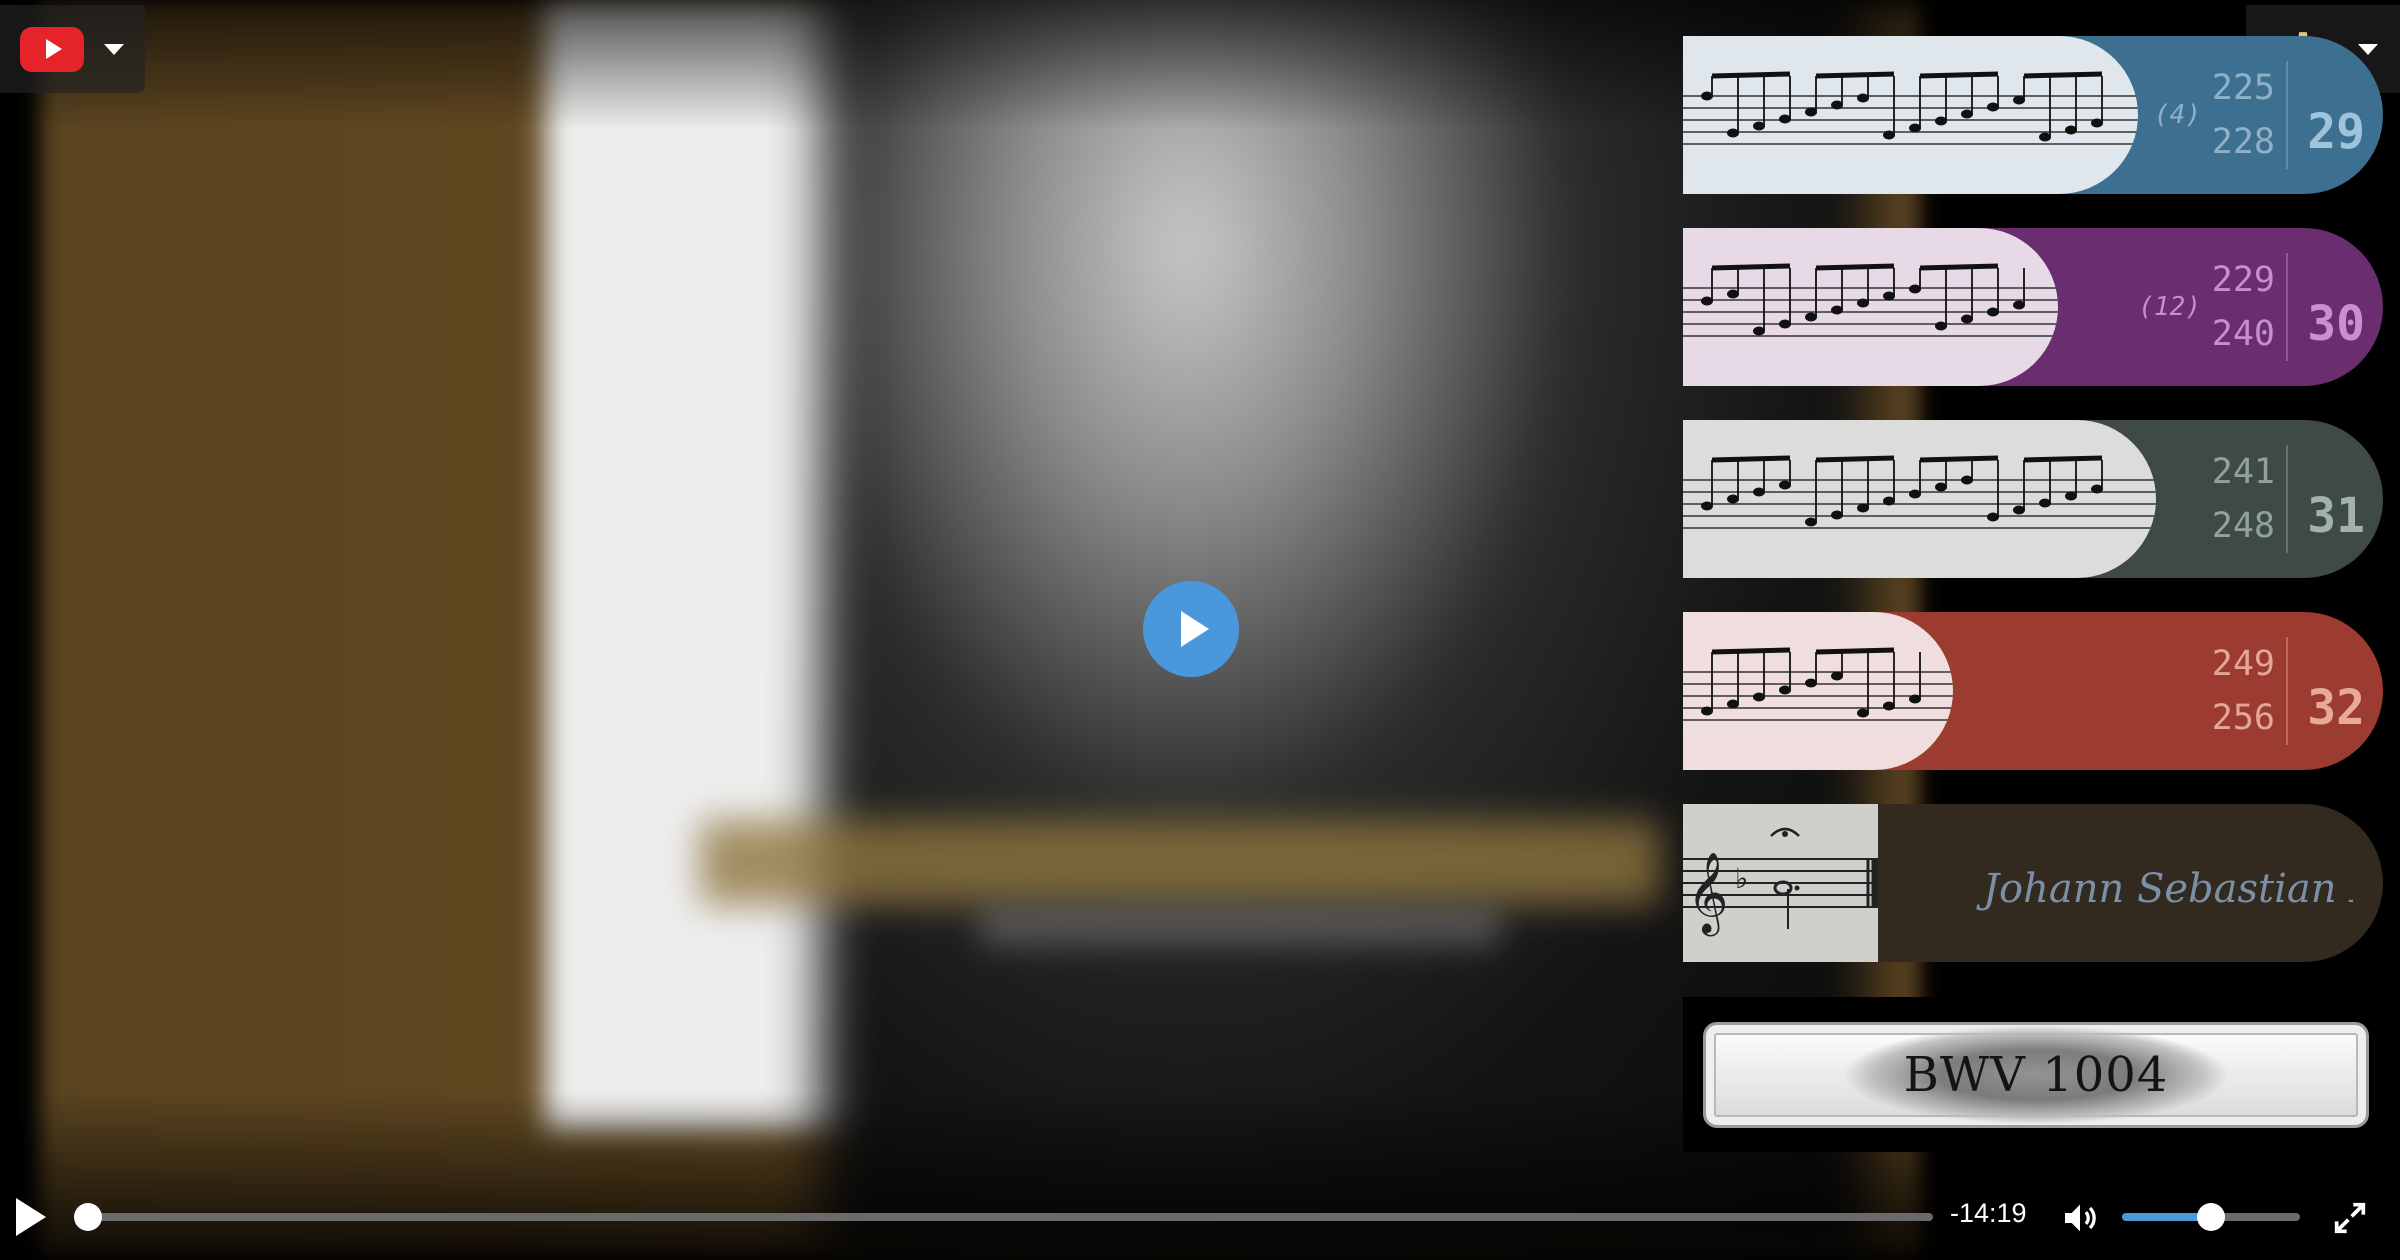 The height and width of the screenshot is (1260, 2400). I want to click on volume-button, so click(2080, 1218).